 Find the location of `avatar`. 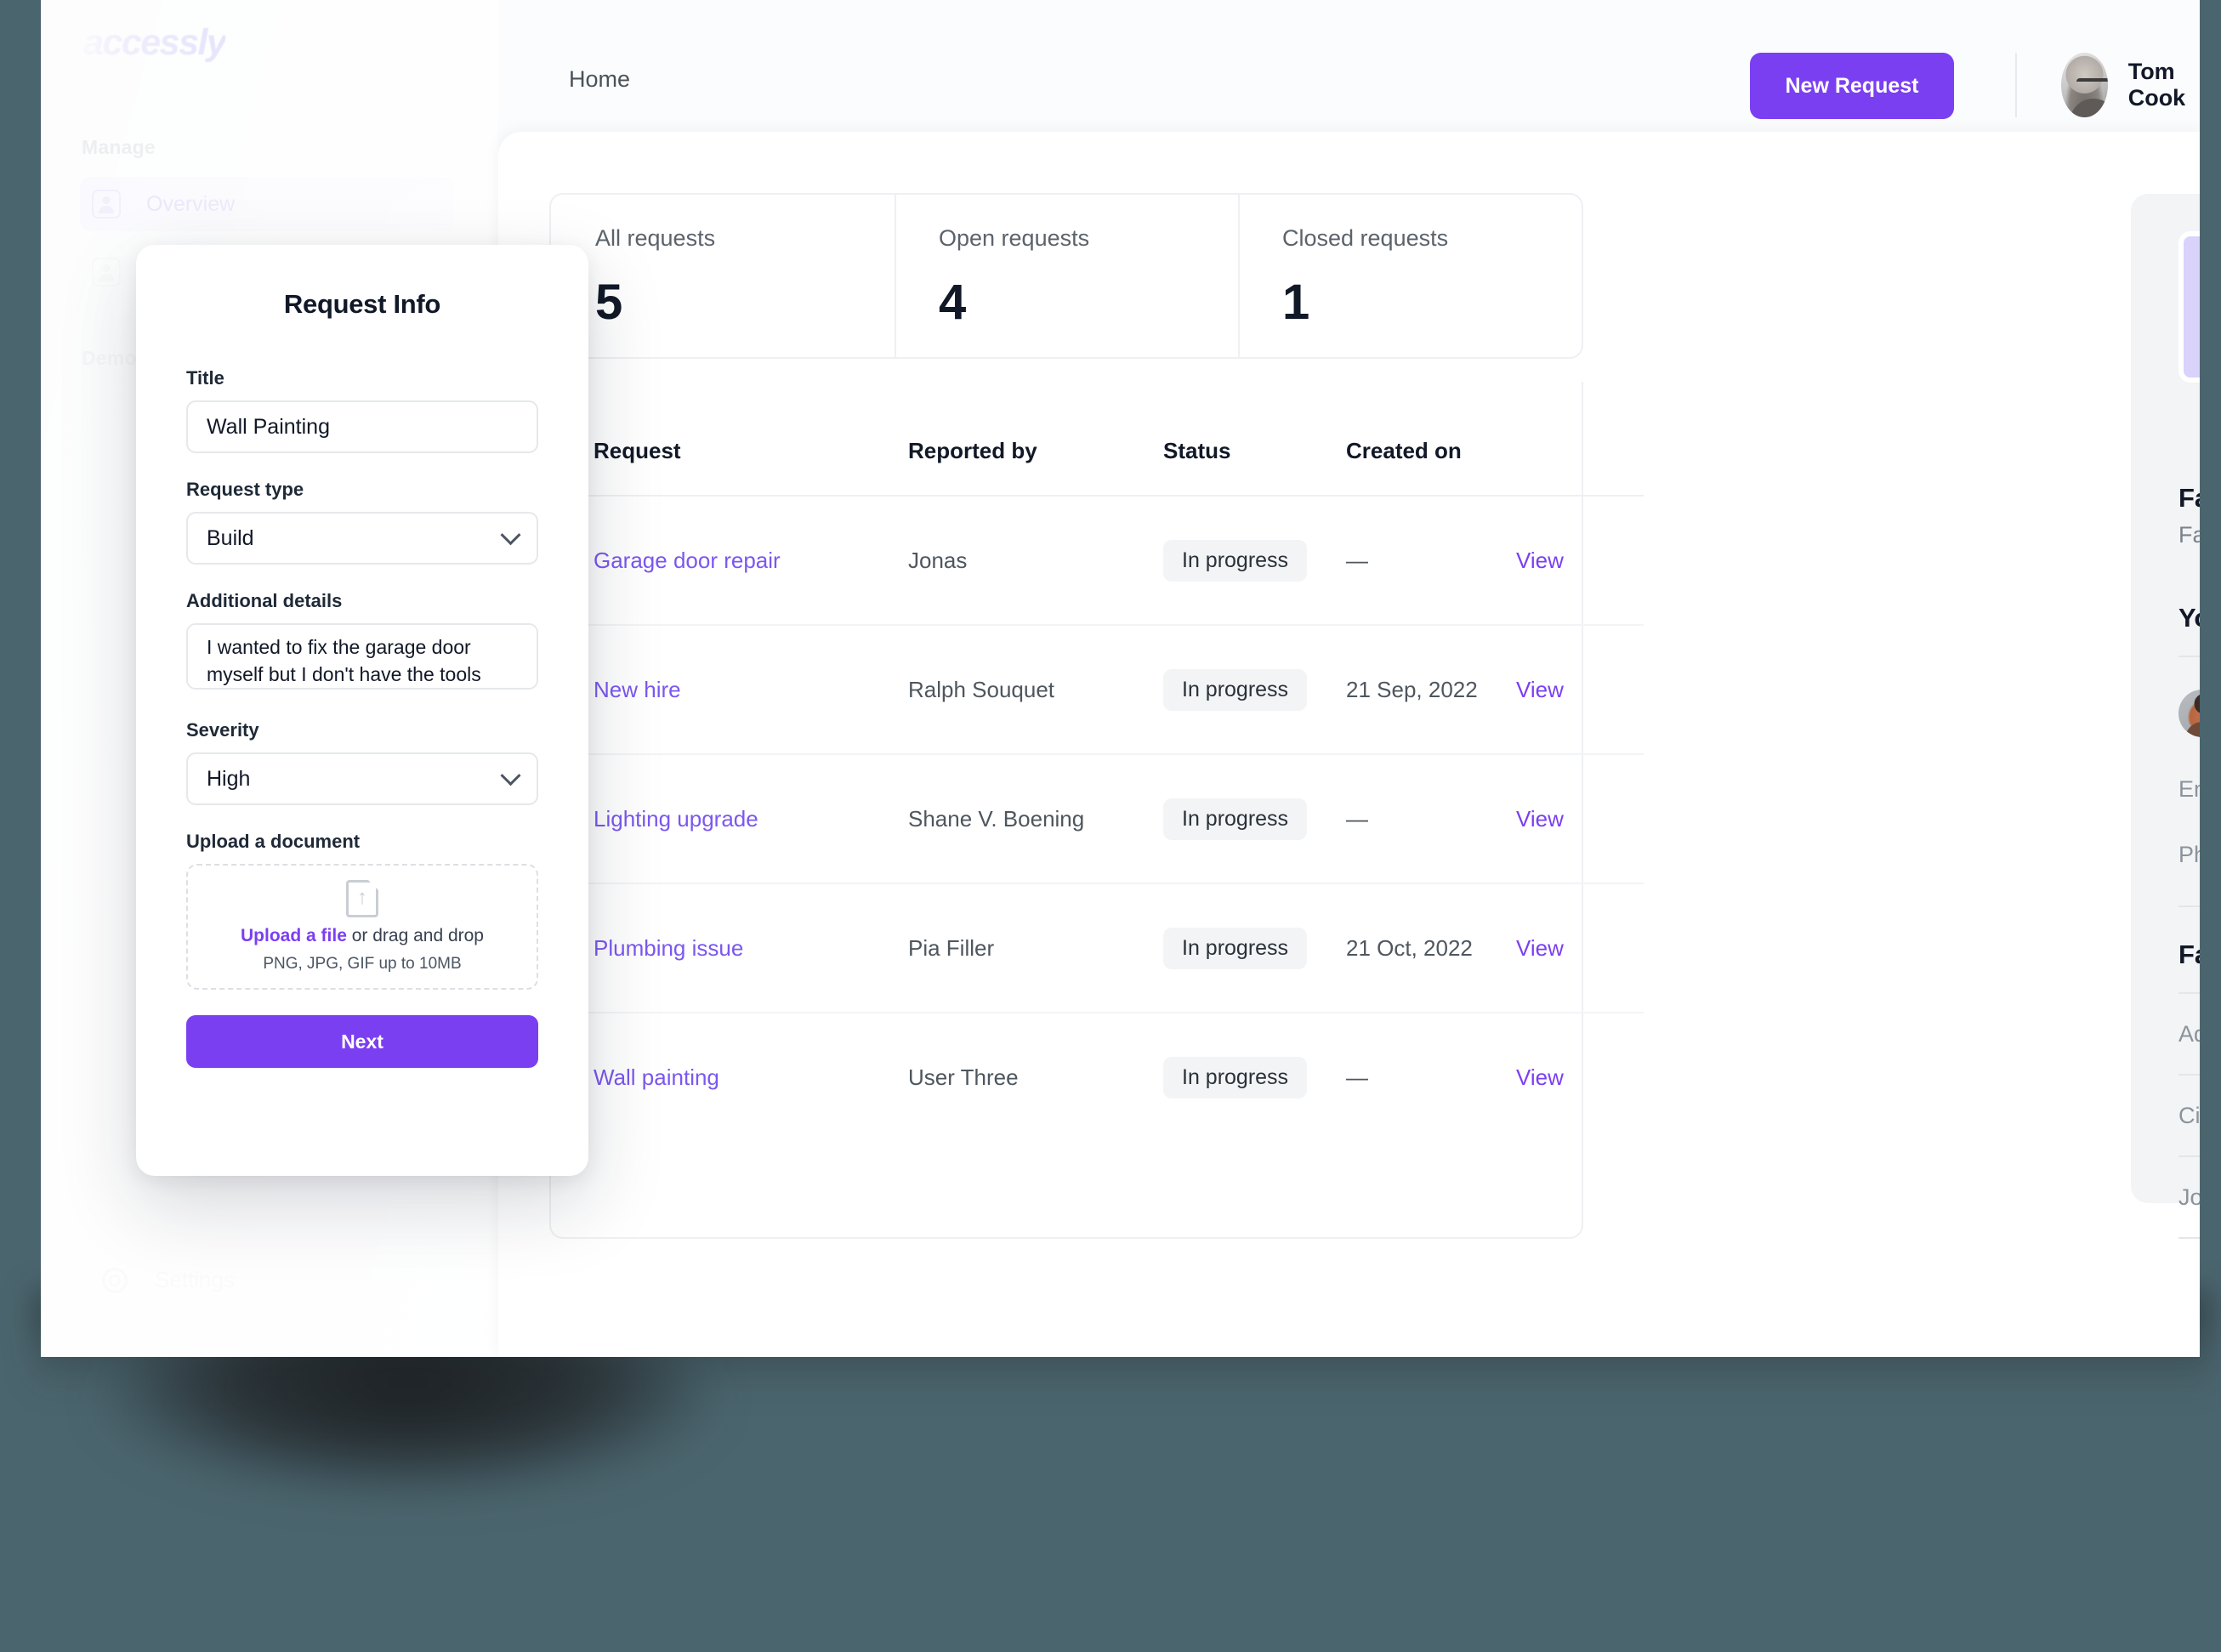

avatar is located at coordinates (2084, 85).